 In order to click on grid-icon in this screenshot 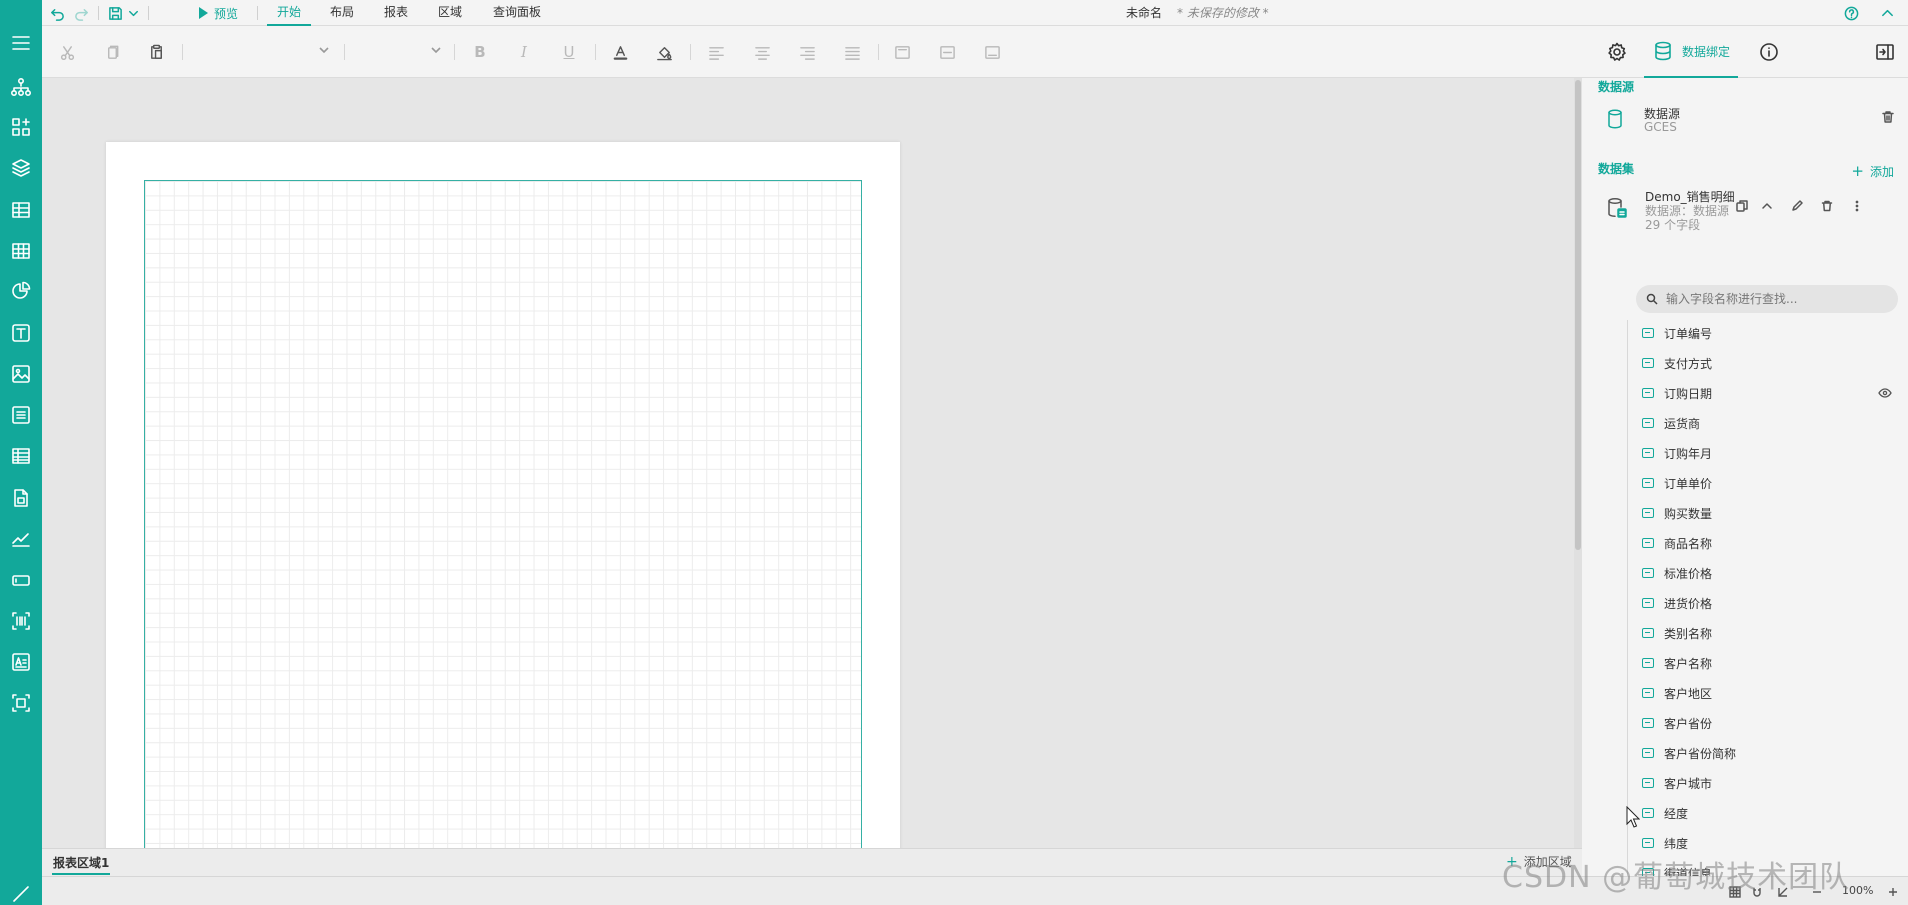, I will do `click(21, 251)`.